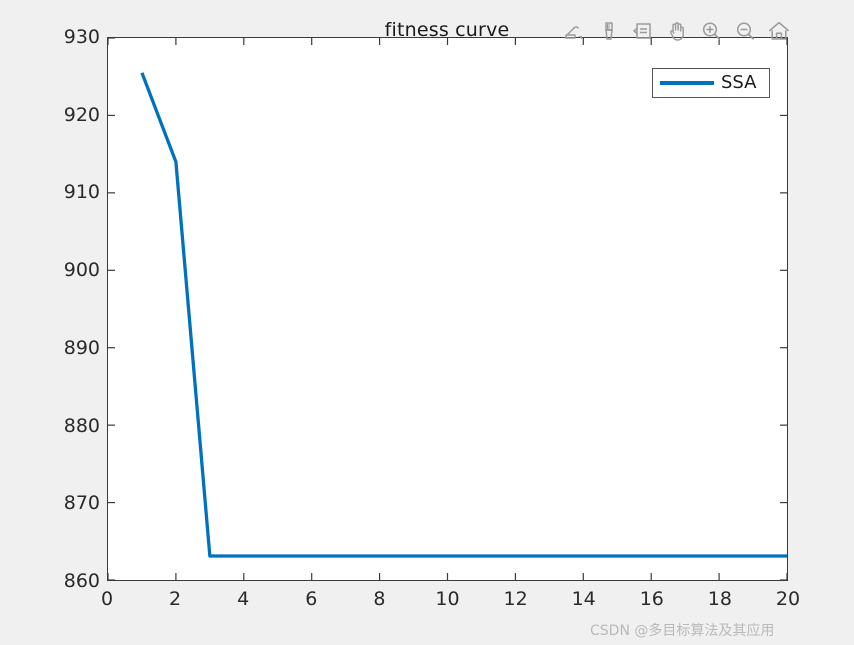 Image resolution: width=854 pixels, height=645 pixels. I want to click on x-tick-label: 16, so click(651, 599).